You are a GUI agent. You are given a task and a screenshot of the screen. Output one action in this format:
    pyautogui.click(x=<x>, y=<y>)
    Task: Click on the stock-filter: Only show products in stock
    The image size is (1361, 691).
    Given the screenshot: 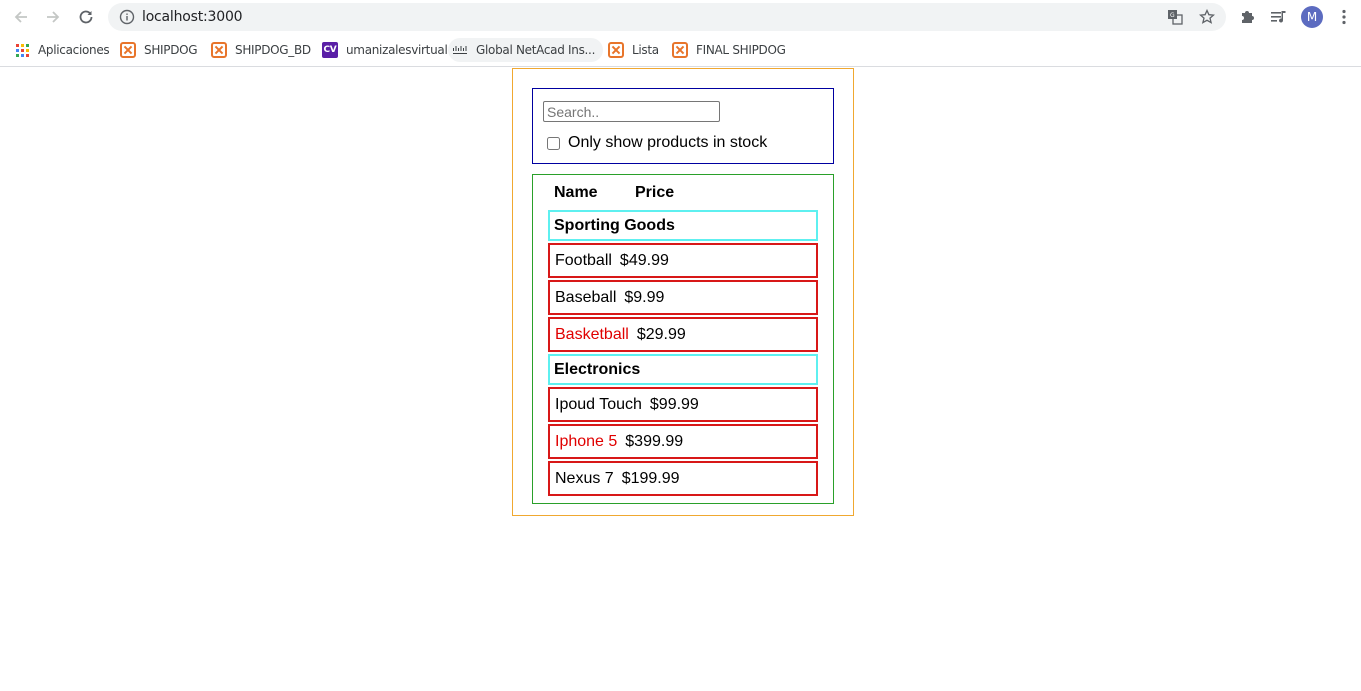 What is the action you would take?
    pyautogui.click(x=657, y=143)
    